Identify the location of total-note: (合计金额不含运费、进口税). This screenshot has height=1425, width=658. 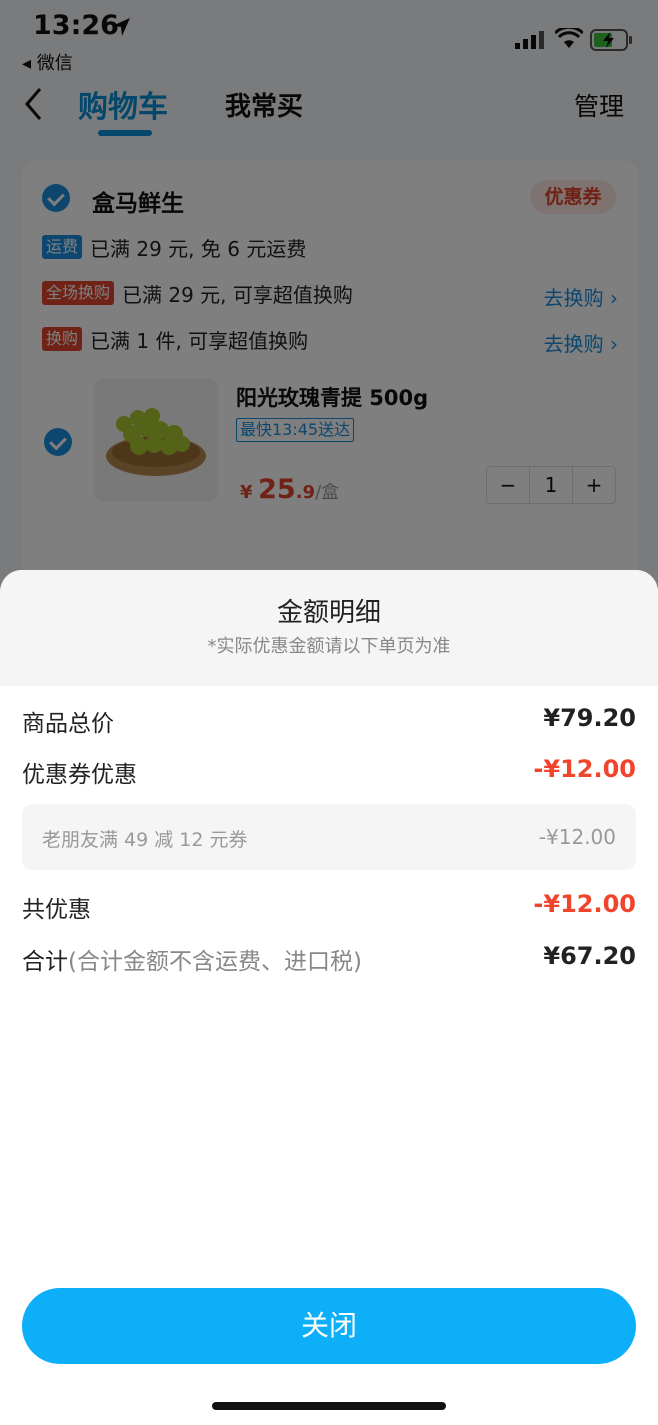
(215, 962).